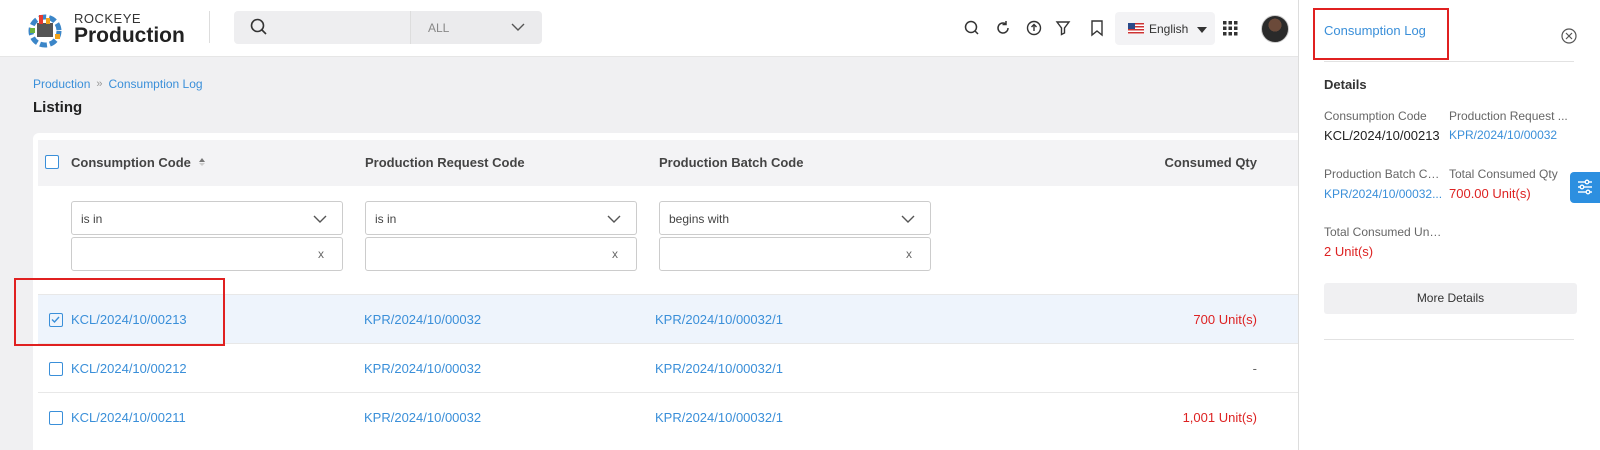  What do you see at coordinates (1063, 28) in the screenshot?
I see `filter-icon` at bounding box center [1063, 28].